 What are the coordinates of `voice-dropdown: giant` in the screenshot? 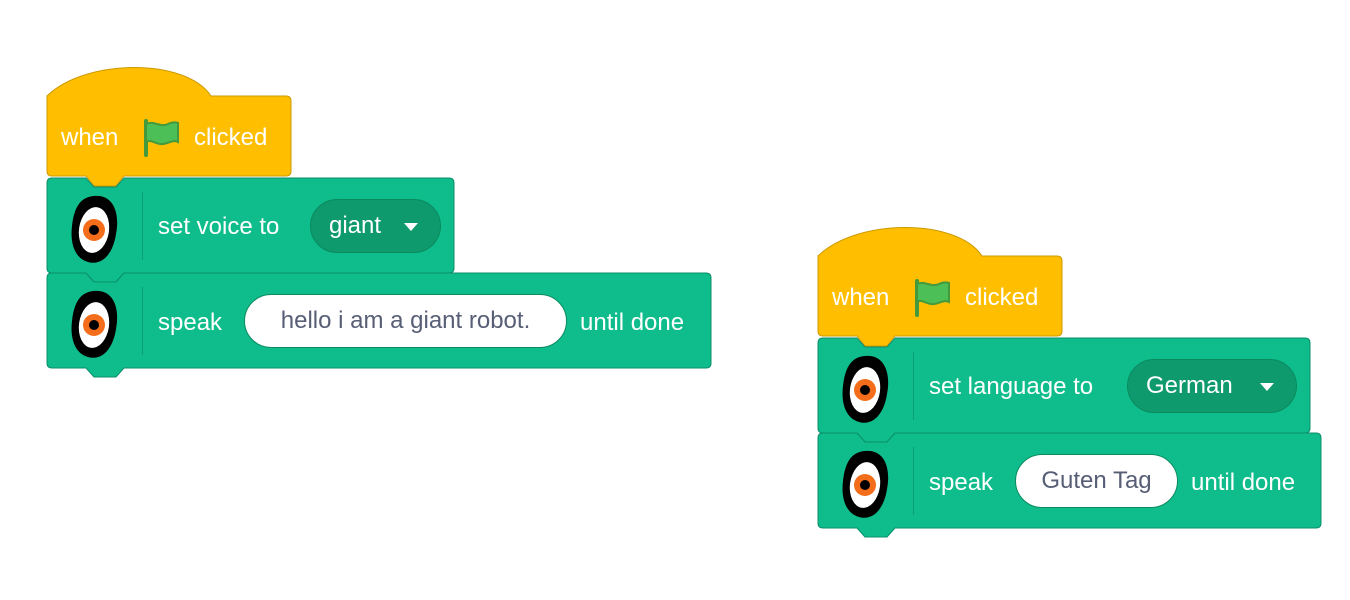 It's located at (375, 226).